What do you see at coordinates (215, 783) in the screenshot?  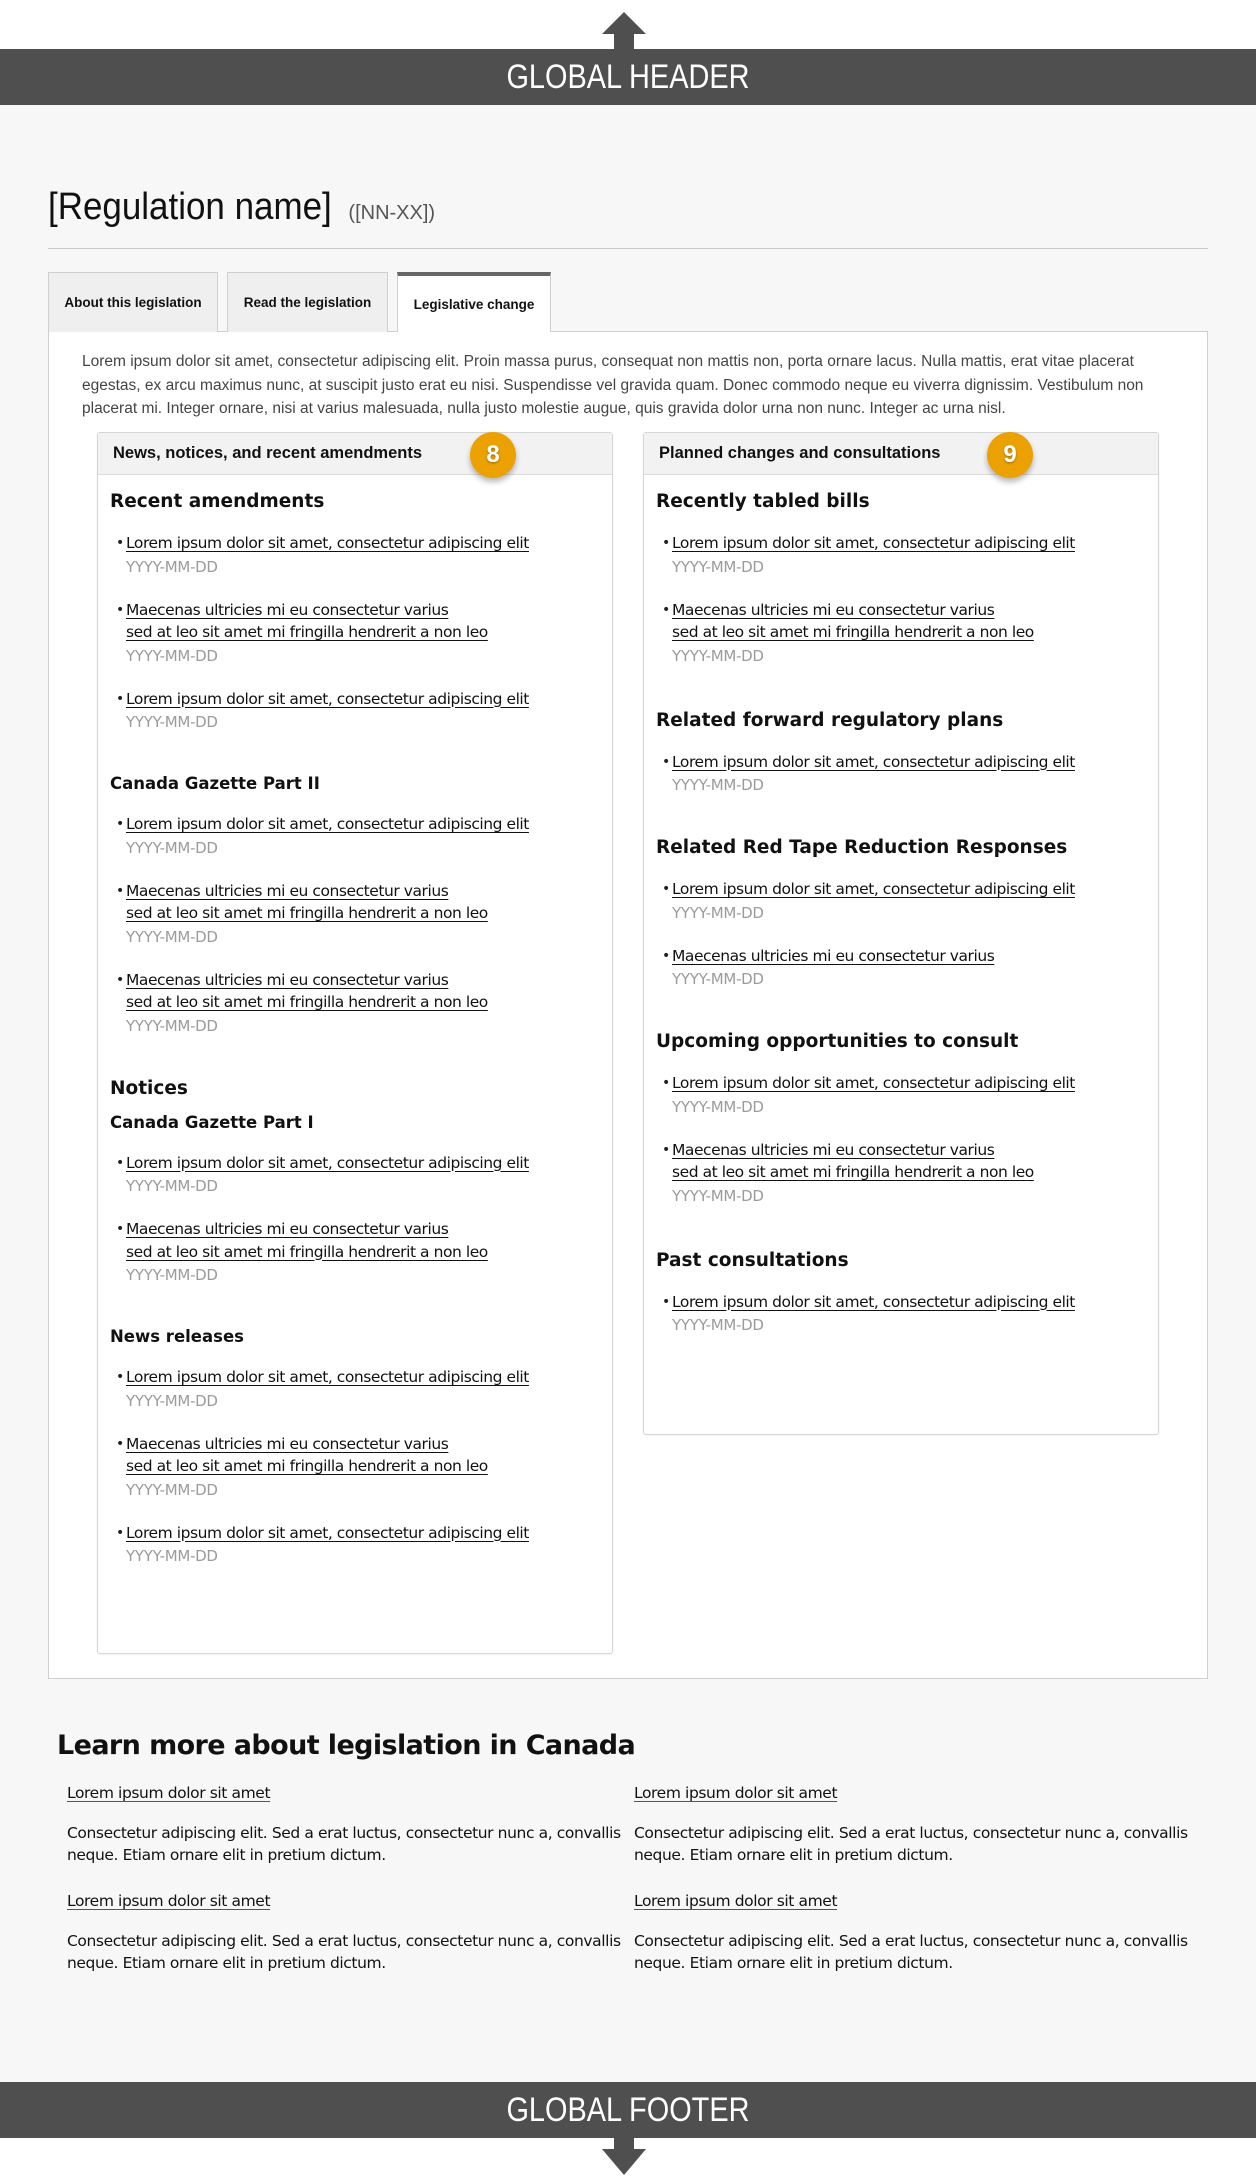 I see `section-heading: Canada Gazette Part II` at bounding box center [215, 783].